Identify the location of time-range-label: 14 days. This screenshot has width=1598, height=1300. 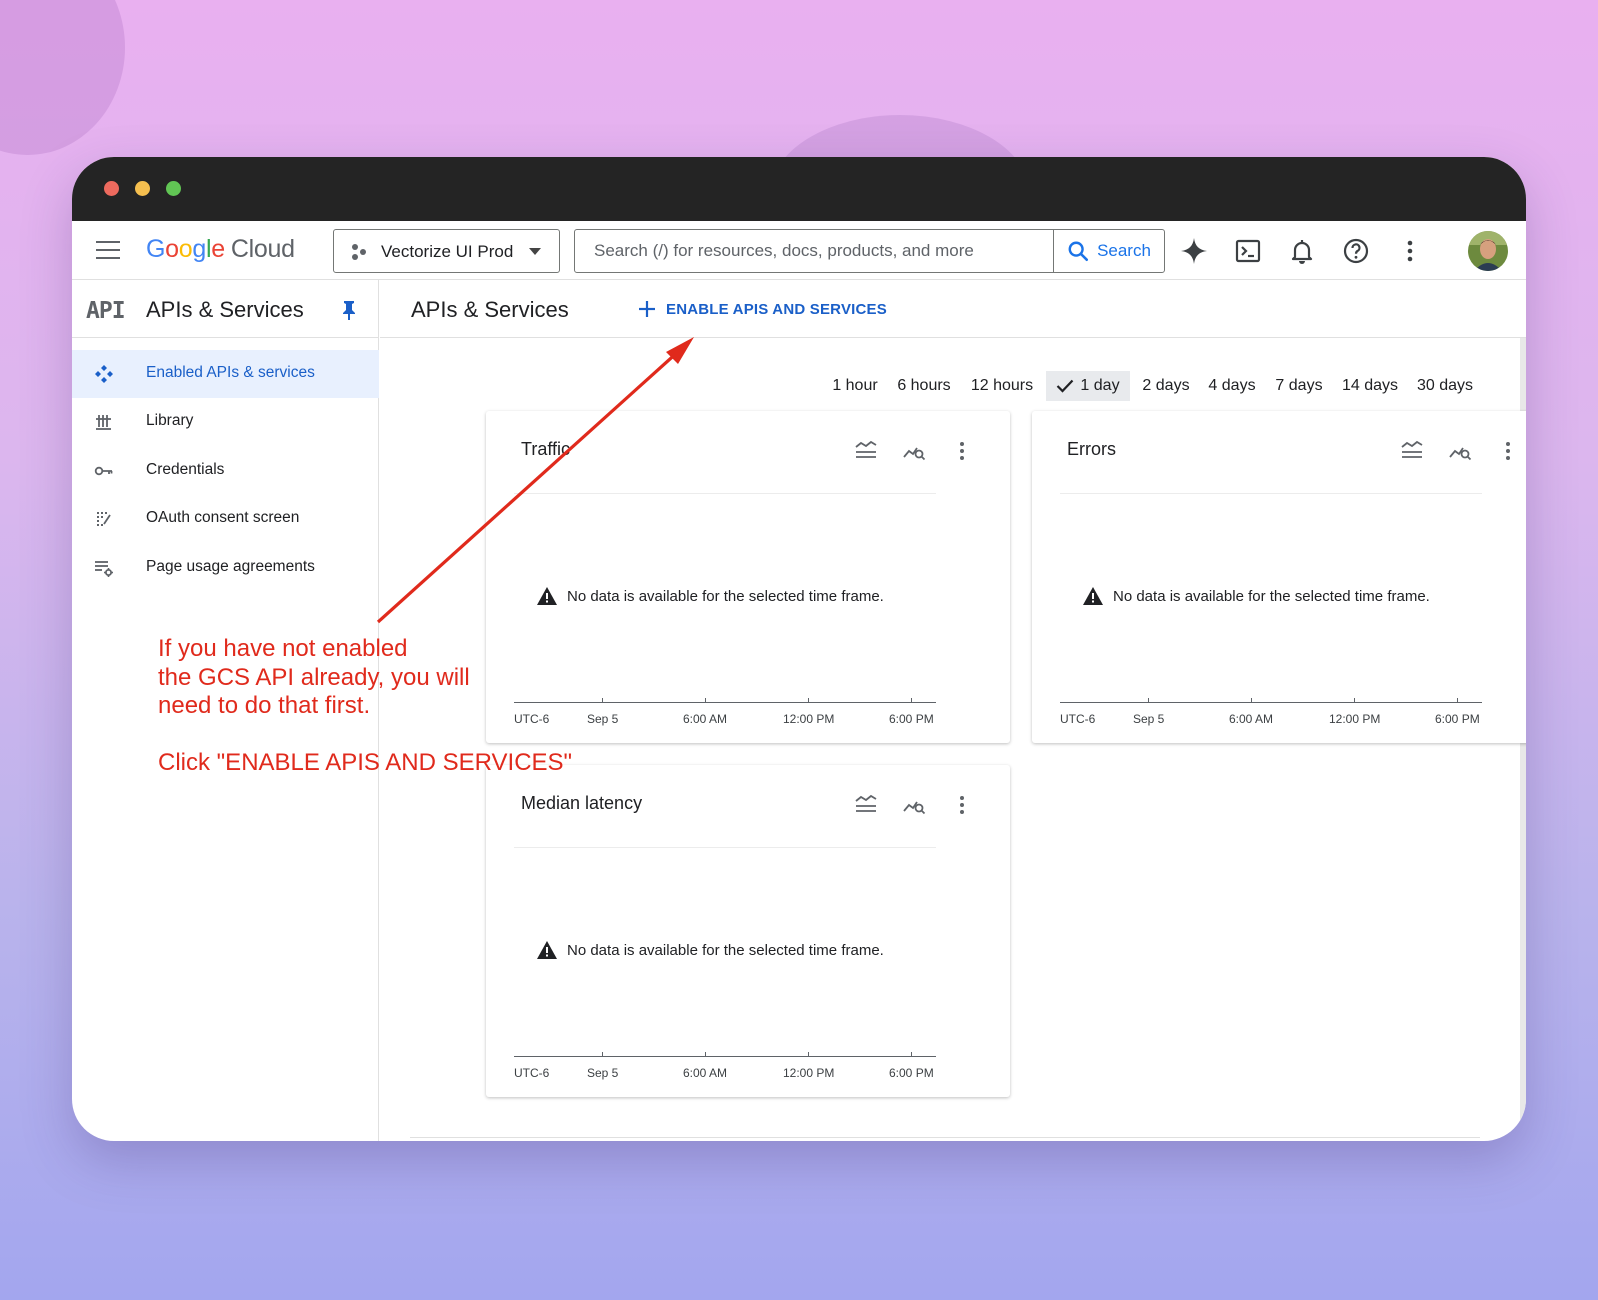
(1370, 385).